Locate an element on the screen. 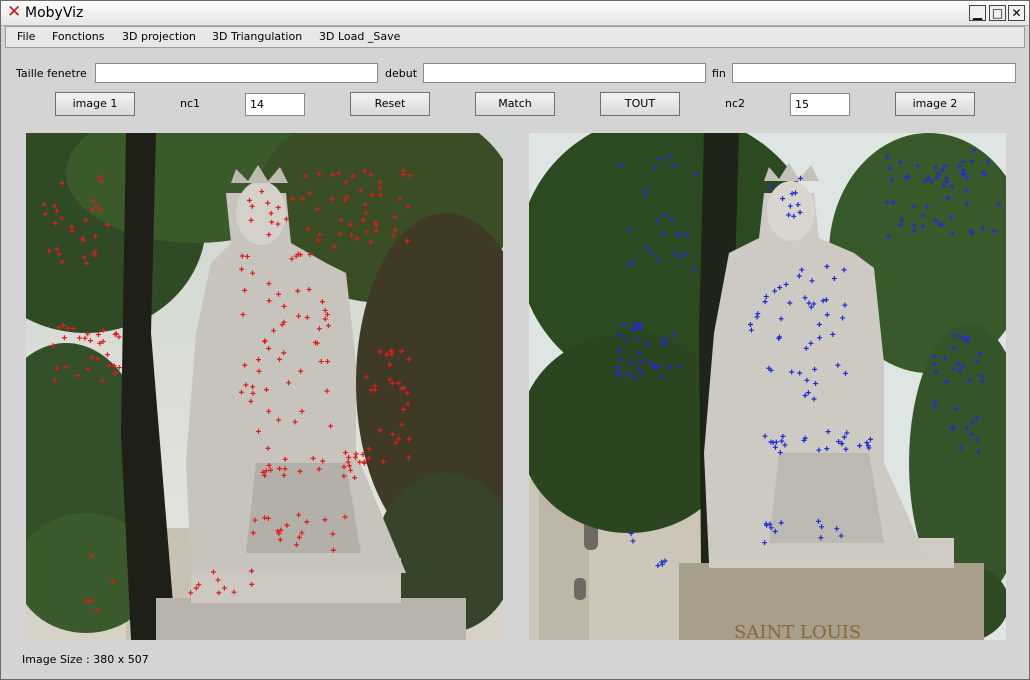  nc2-label: nc2 is located at coordinates (735, 103).